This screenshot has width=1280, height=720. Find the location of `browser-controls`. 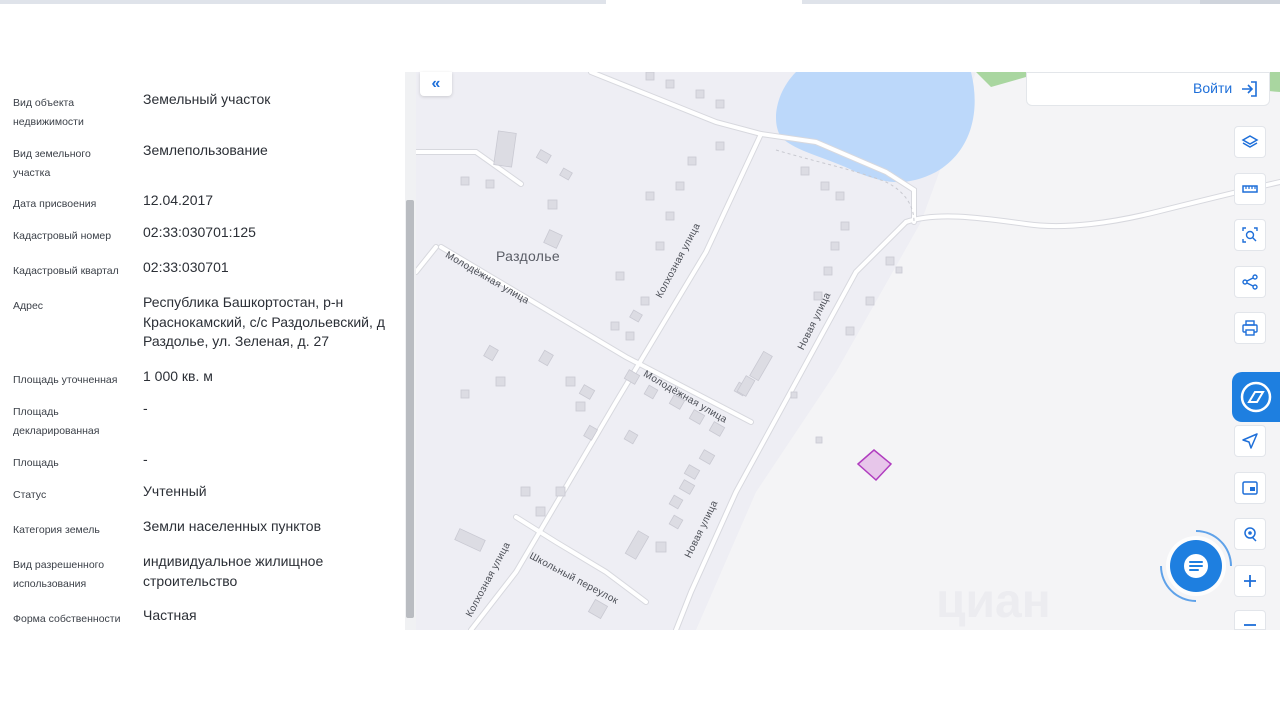

browser-controls is located at coordinates (1240, 2).